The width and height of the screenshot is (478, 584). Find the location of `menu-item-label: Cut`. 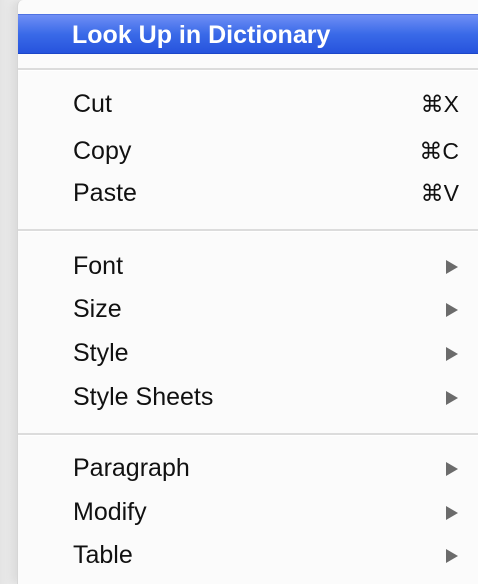

menu-item-label: Cut is located at coordinates (92, 104).